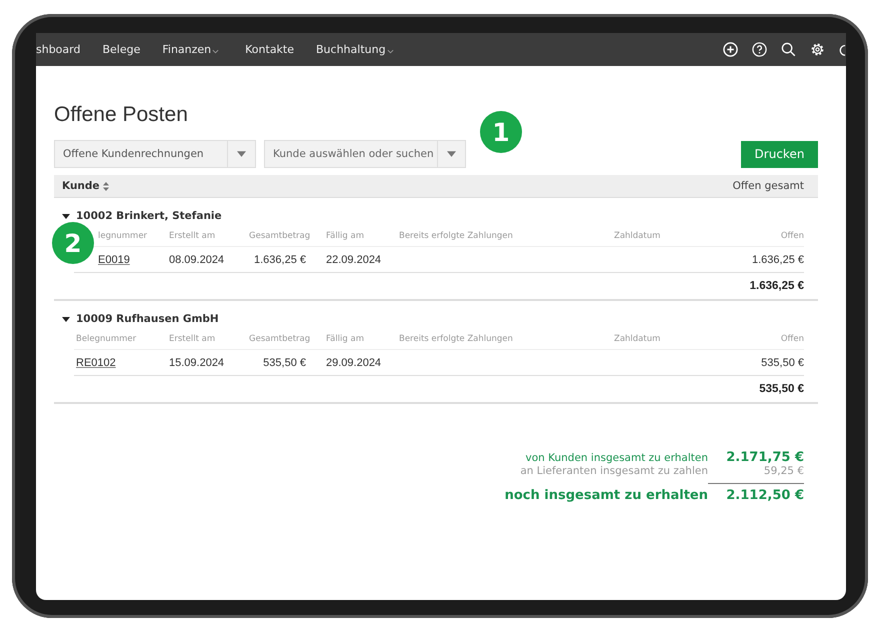  I want to click on settings-icon, so click(817, 49).